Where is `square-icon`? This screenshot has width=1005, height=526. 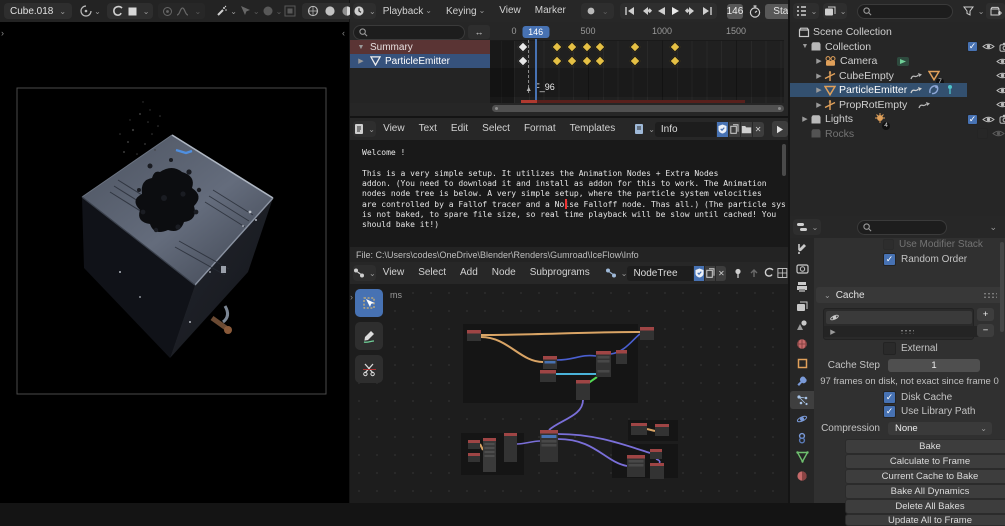
square-icon is located at coordinates (132, 11).